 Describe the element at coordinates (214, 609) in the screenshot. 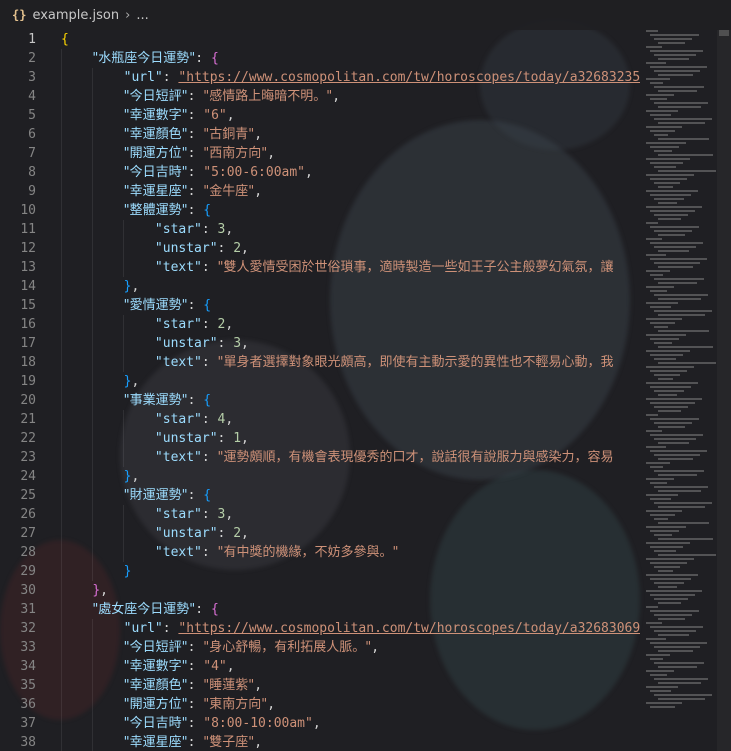

I see `code-token: {` at that location.